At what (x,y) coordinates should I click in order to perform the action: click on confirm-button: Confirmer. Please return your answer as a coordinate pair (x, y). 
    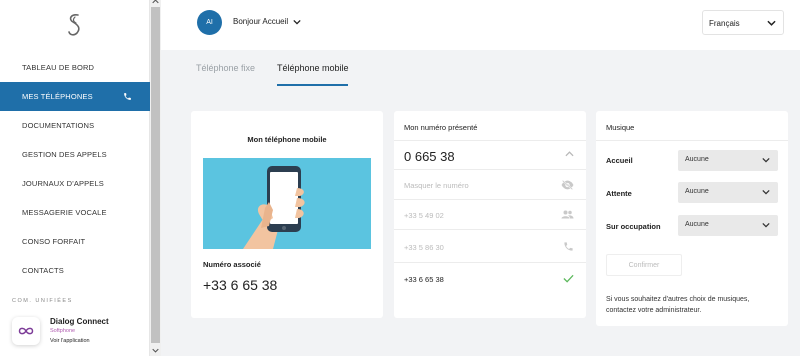
    Looking at the image, I should click on (644, 265).